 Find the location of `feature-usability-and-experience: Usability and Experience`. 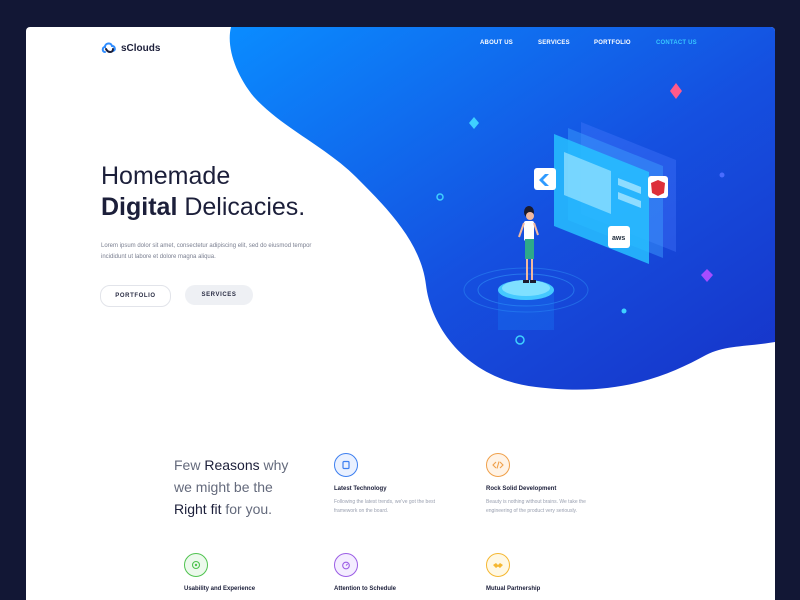

feature-usability-and-experience: Usability and Experience is located at coordinates (254, 572).